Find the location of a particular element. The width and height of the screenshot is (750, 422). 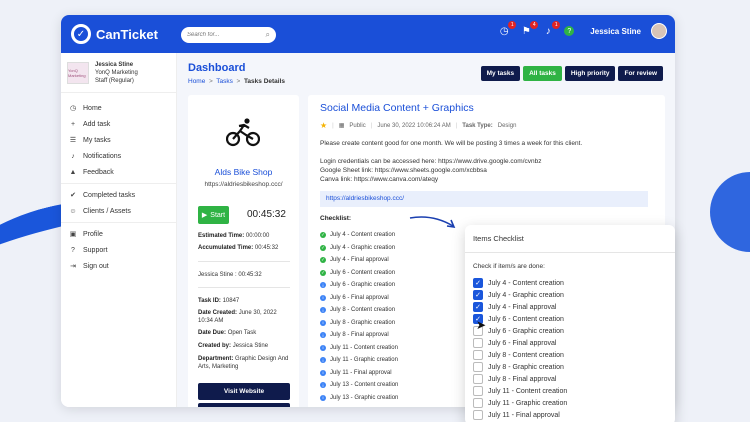

user-name: Jessica Stine is located at coordinates (615, 31).